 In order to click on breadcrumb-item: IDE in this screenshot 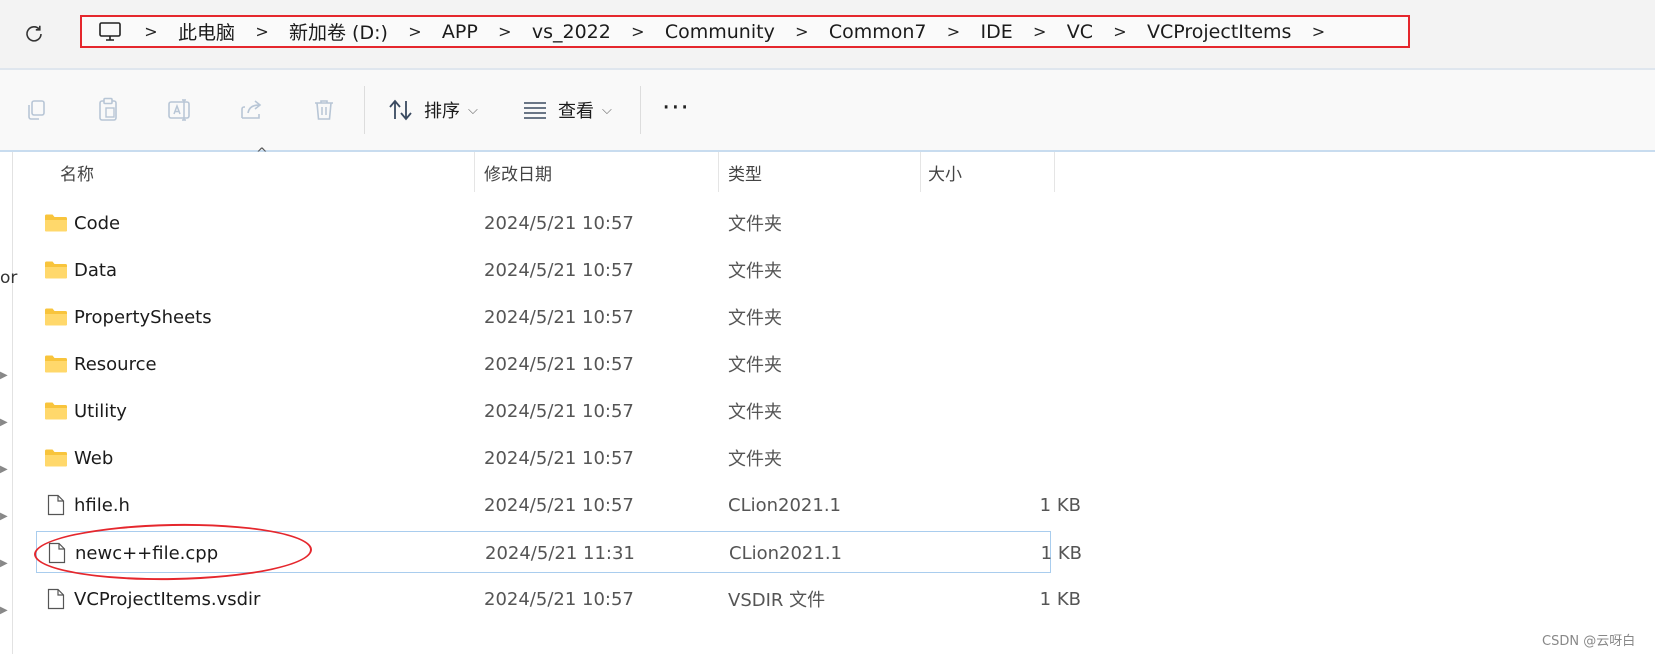, I will do `click(996, 32)`.